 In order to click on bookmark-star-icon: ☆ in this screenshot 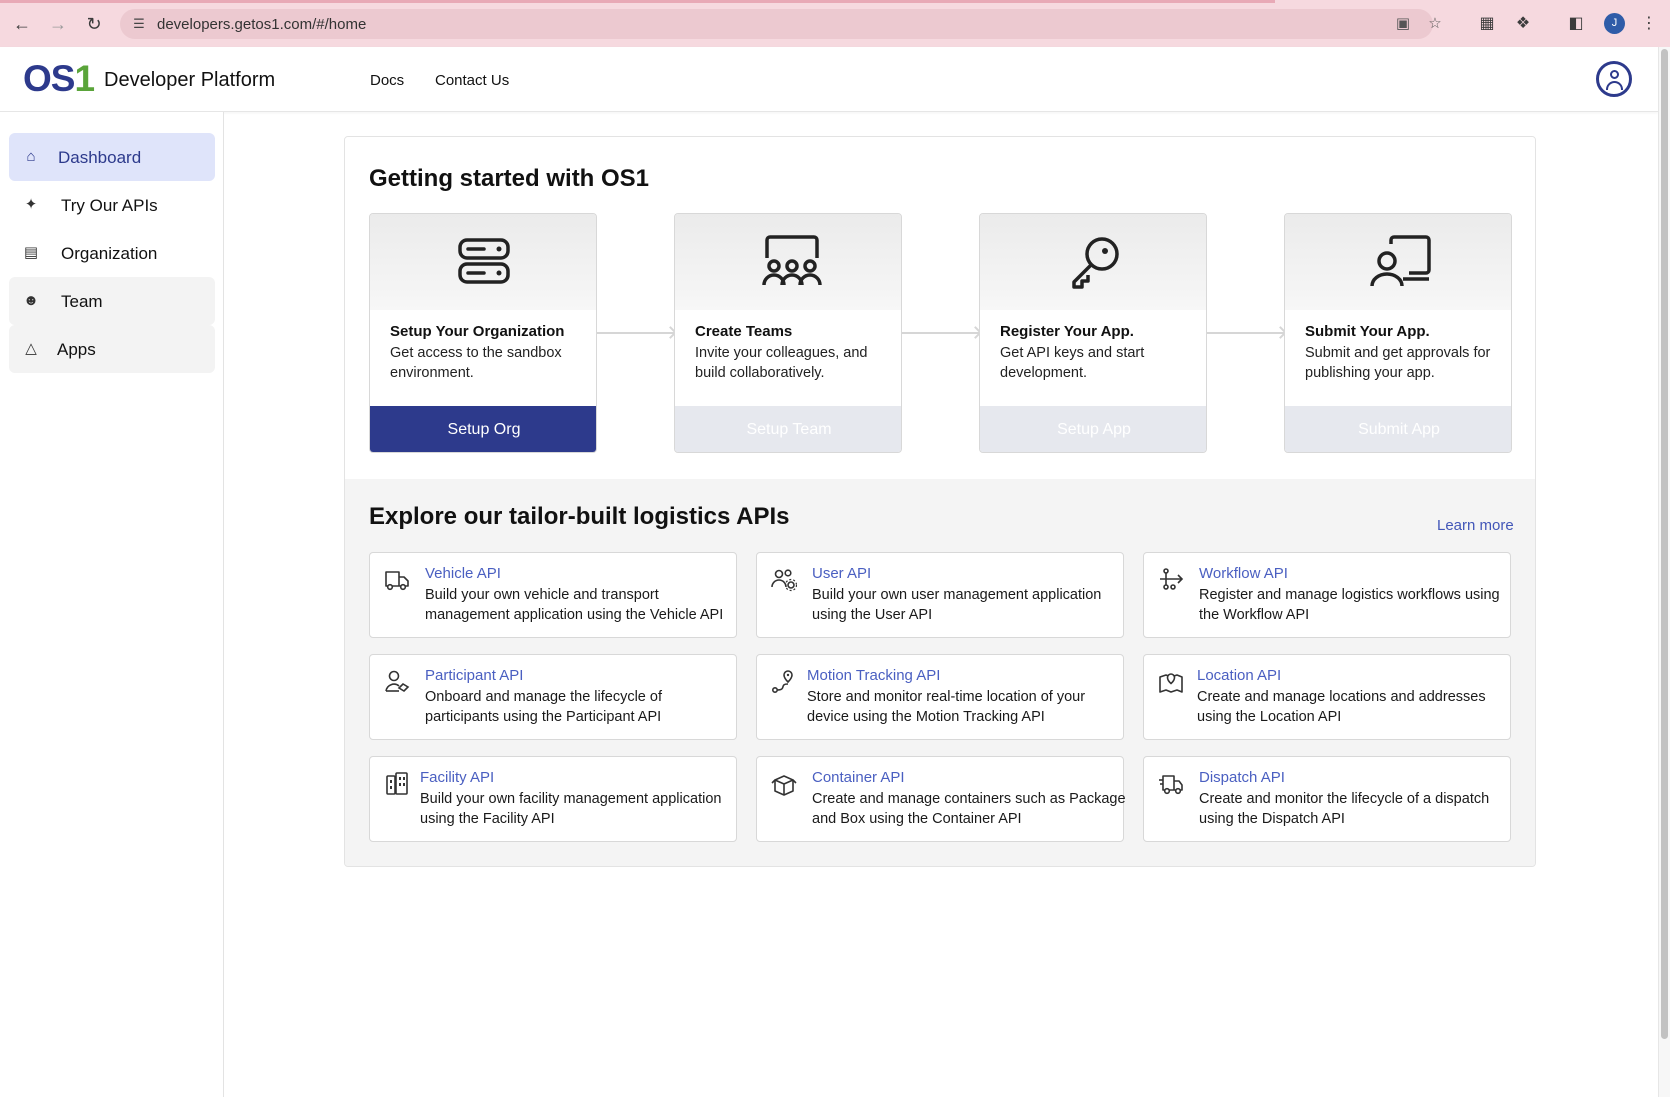, I will do `click(1435, 24)`.